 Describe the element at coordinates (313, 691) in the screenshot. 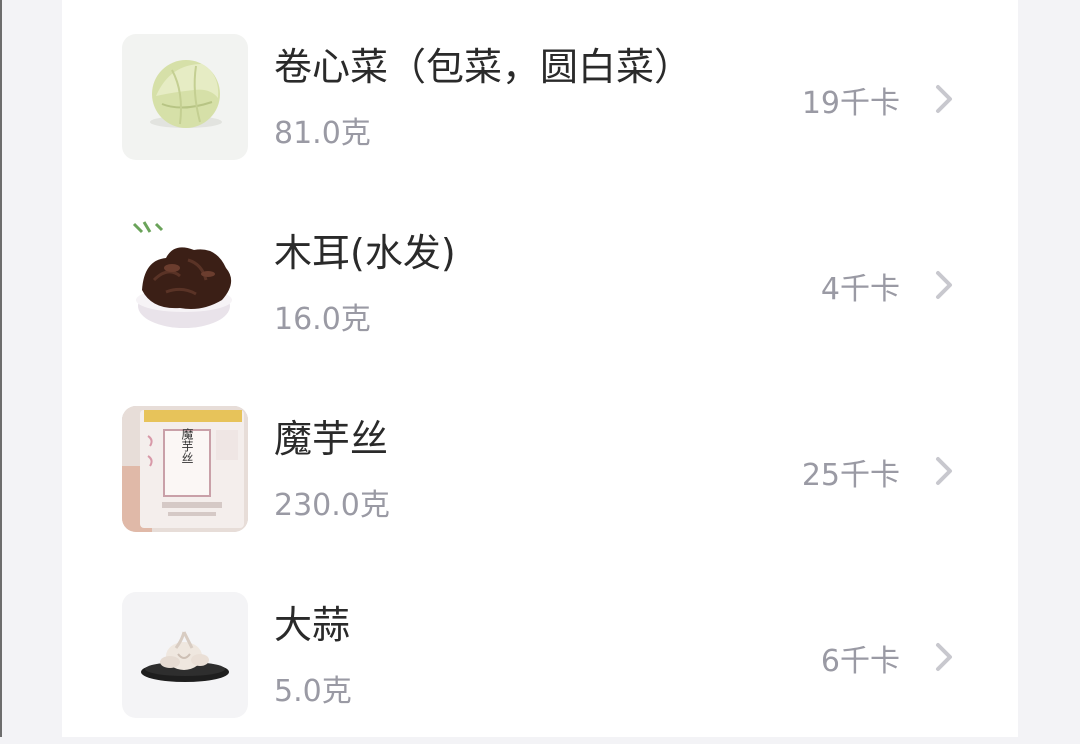

I see `food-weight: 5.0克` at that location.